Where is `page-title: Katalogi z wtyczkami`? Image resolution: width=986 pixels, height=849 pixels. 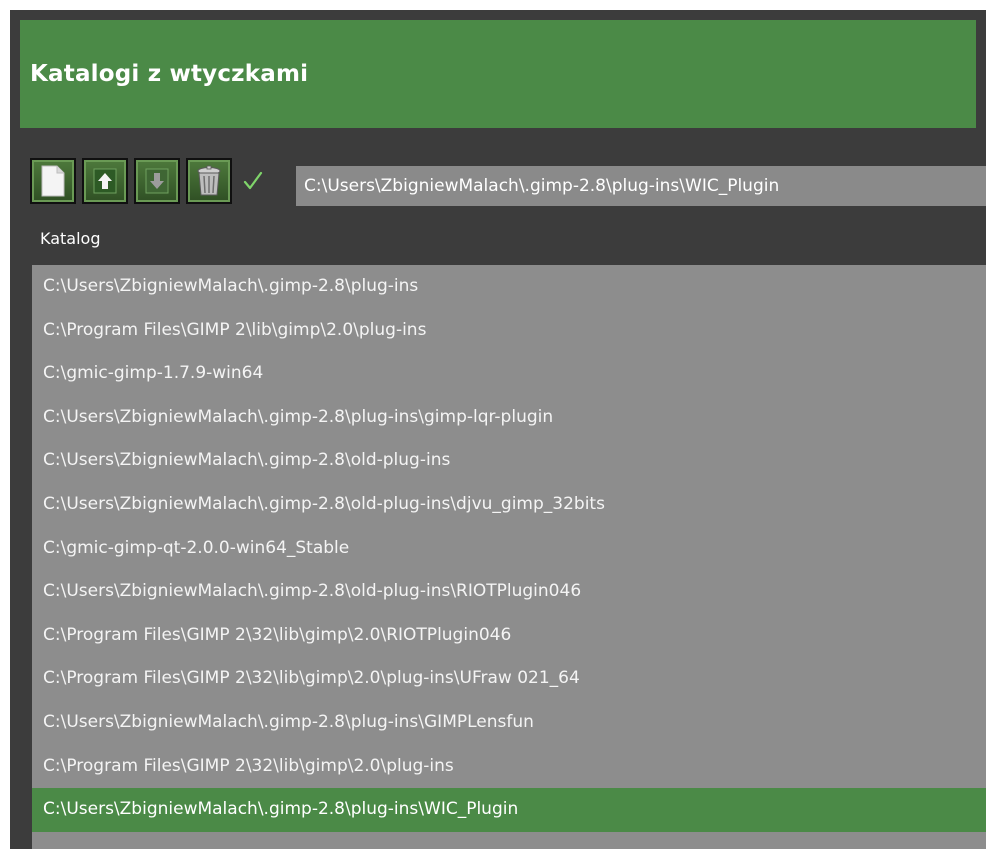 page-title: Katalogi z wtyczkami is located at coordinates (169, 74).